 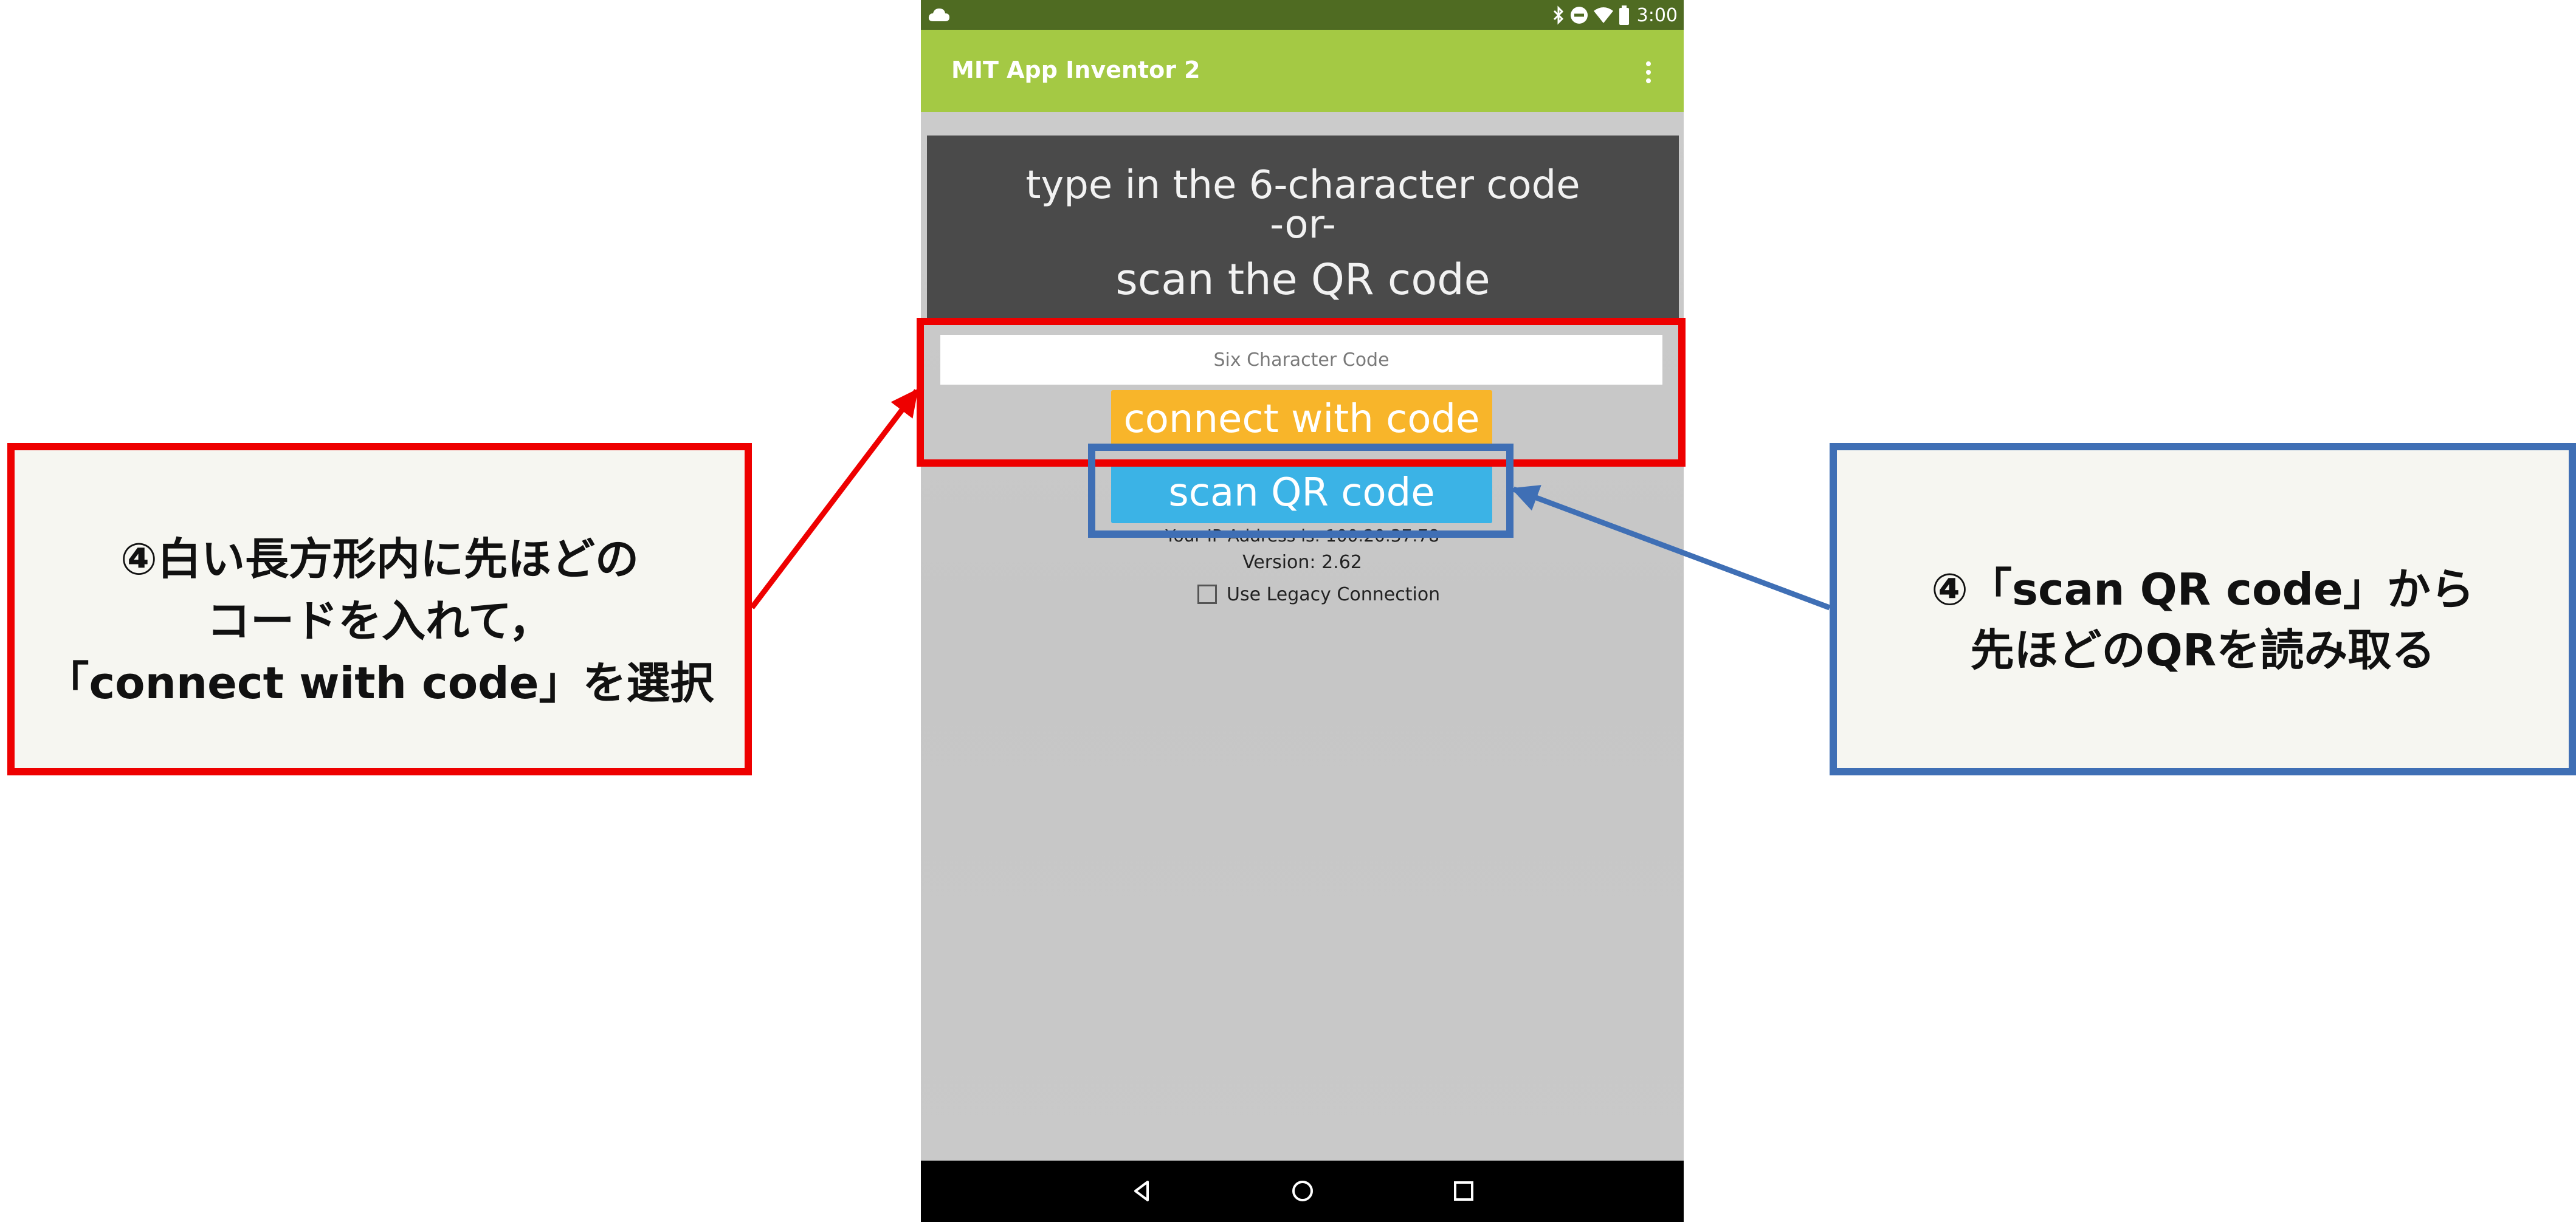 I want to click on instruction-line-2: -or-, so click(x=1303, y=224).